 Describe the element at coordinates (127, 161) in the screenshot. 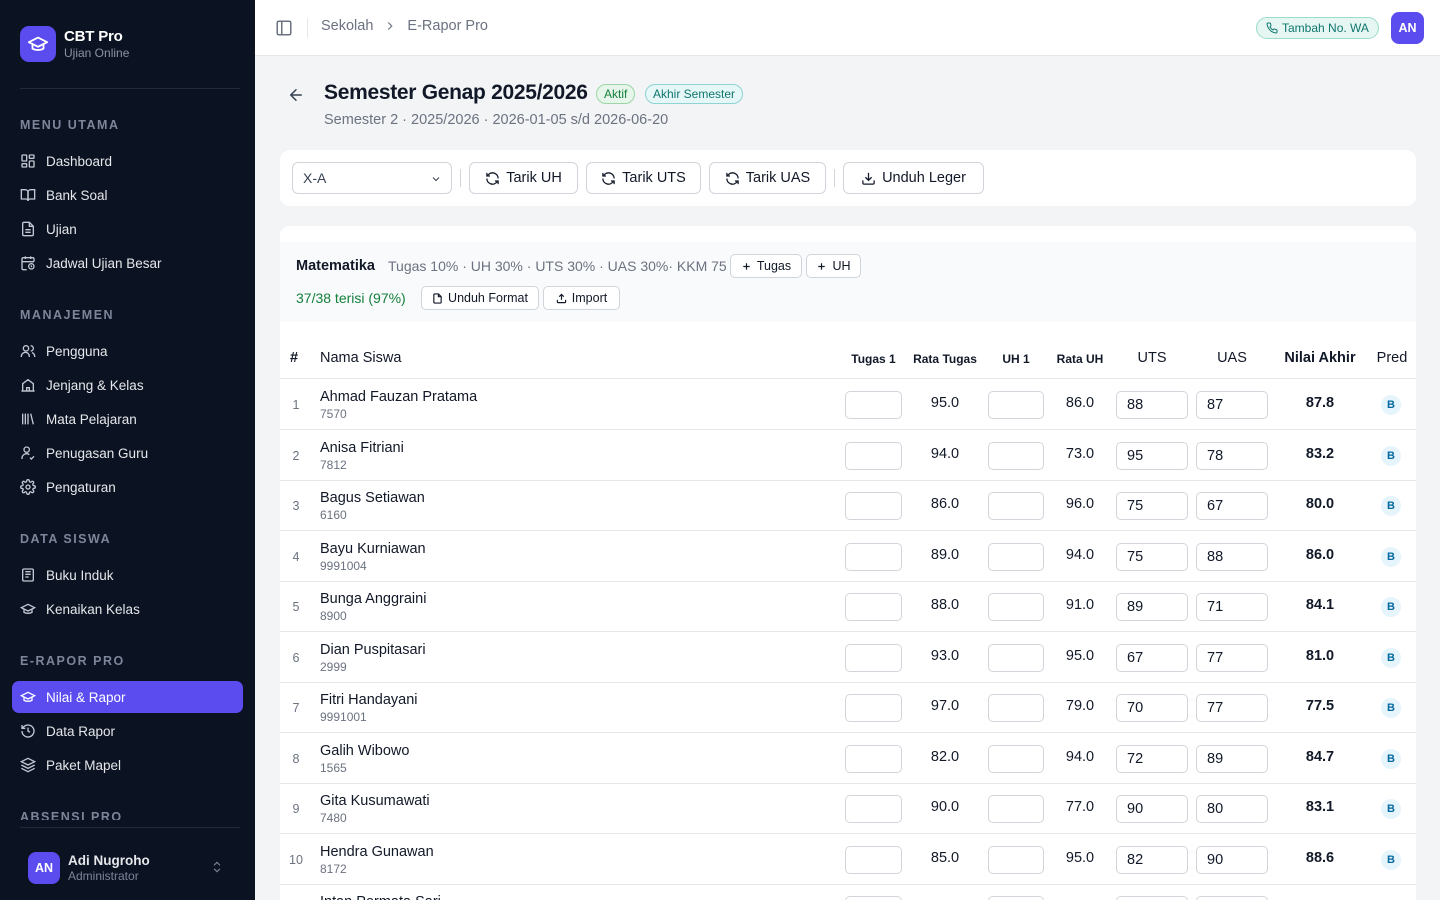

I see `sidebar-item-dashboard: Dashboard` at that location.